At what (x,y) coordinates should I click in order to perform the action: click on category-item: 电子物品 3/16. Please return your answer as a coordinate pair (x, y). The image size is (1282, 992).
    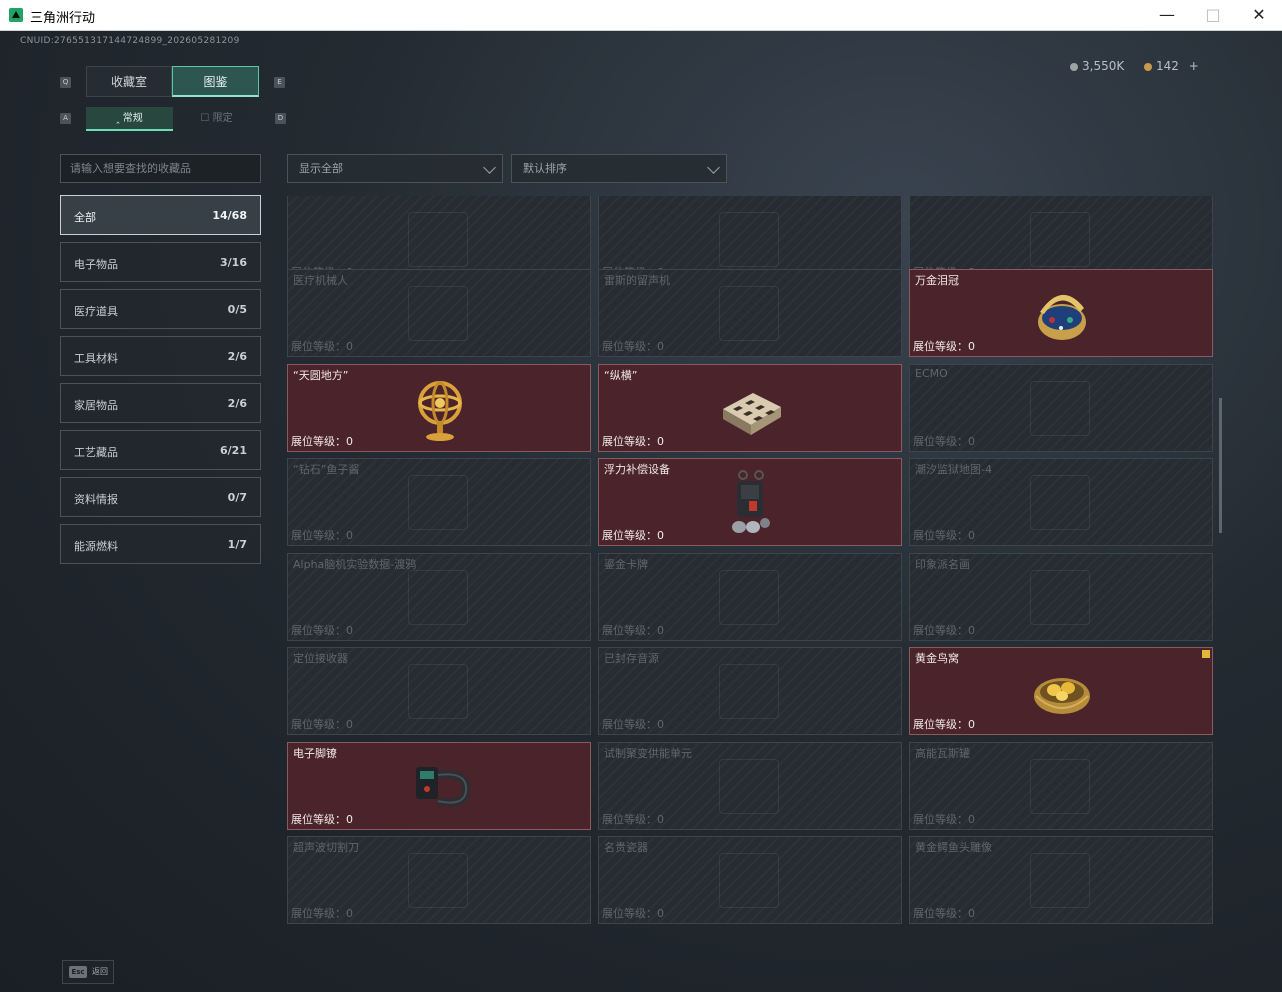
    Looking at the image, I should click on (160, 262).